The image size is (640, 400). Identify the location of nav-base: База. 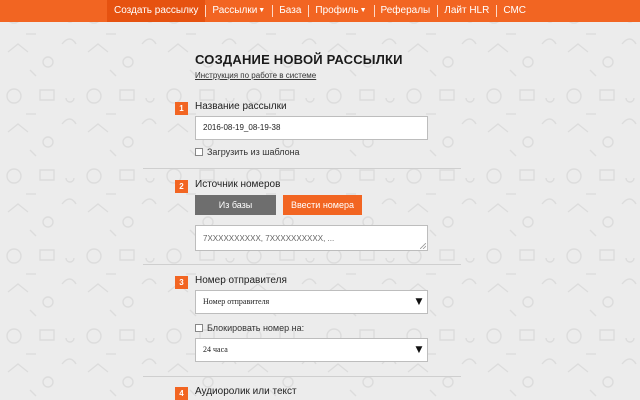
(290, 11).